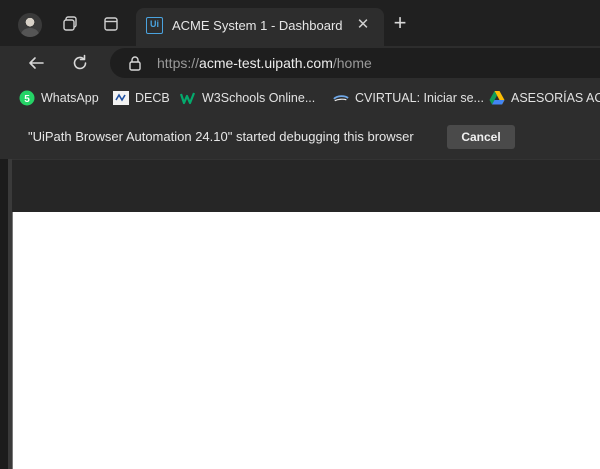  I want to click on url-host: acme-test.uipath.com, so click(266, 63).